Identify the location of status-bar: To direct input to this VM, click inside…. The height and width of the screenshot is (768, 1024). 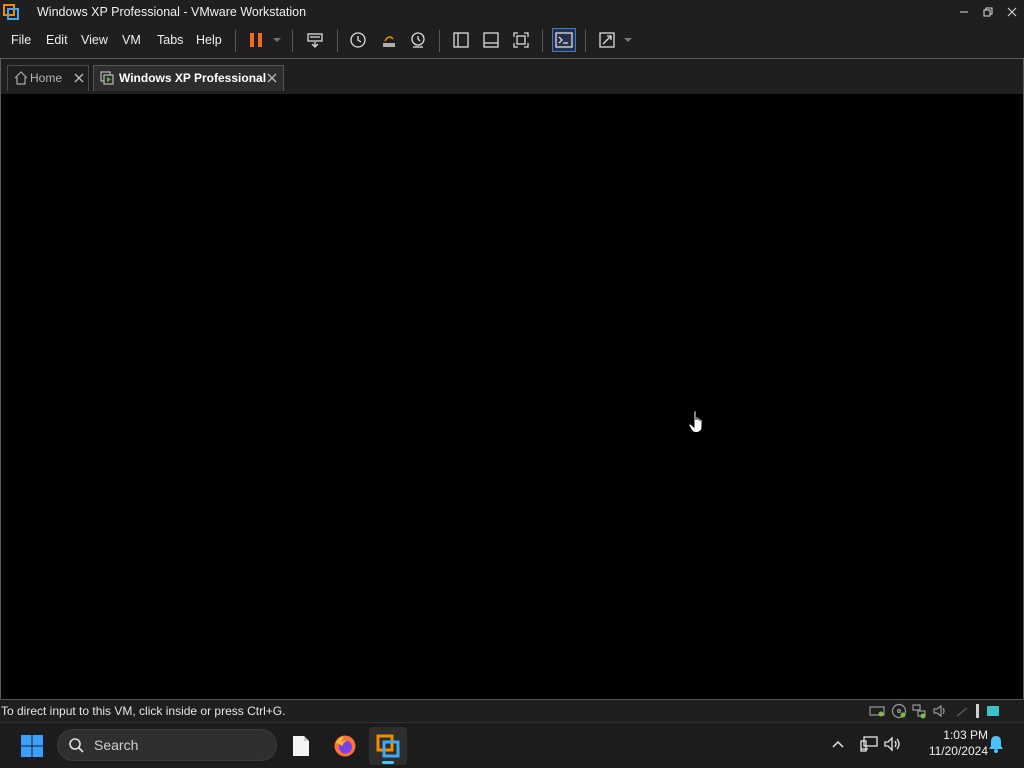
(512, 710).